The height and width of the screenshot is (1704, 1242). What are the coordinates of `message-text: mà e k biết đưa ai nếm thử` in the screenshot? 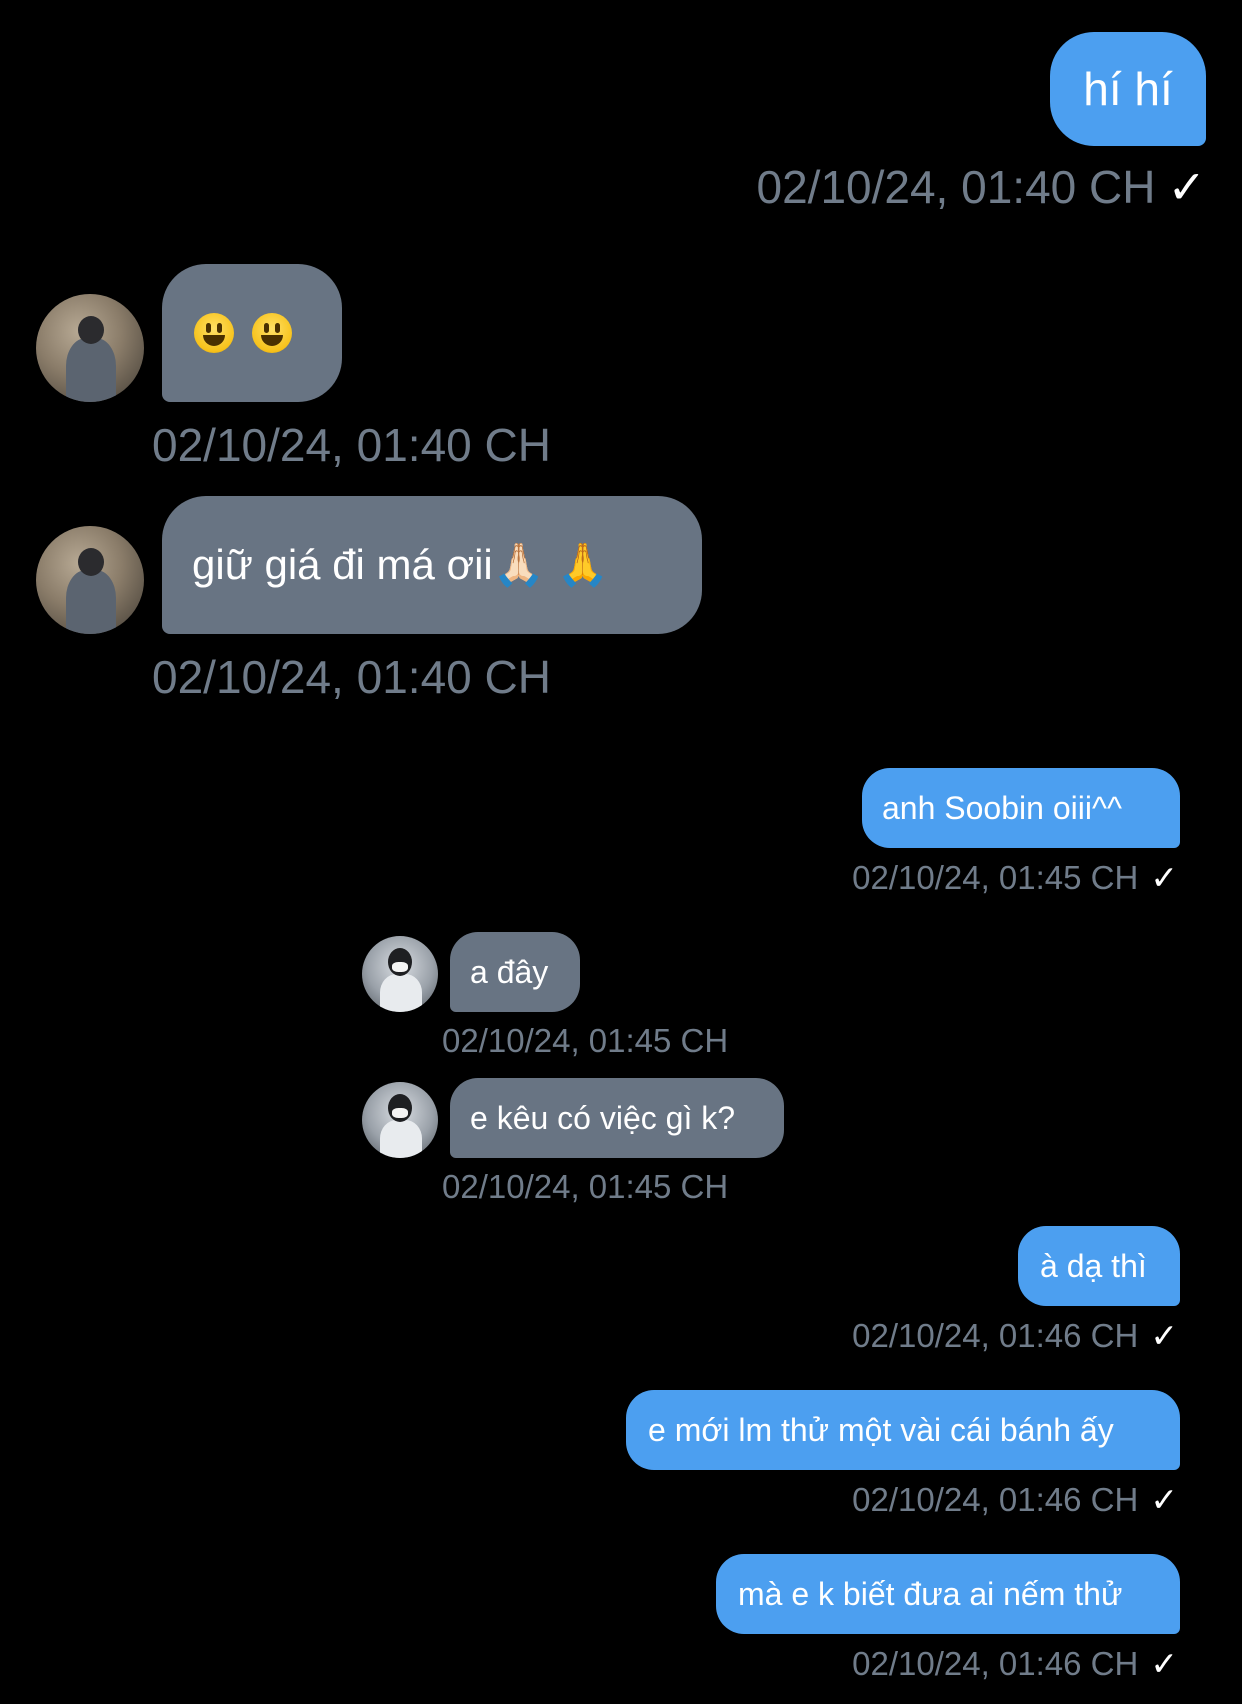 It's located at (930, 1593).